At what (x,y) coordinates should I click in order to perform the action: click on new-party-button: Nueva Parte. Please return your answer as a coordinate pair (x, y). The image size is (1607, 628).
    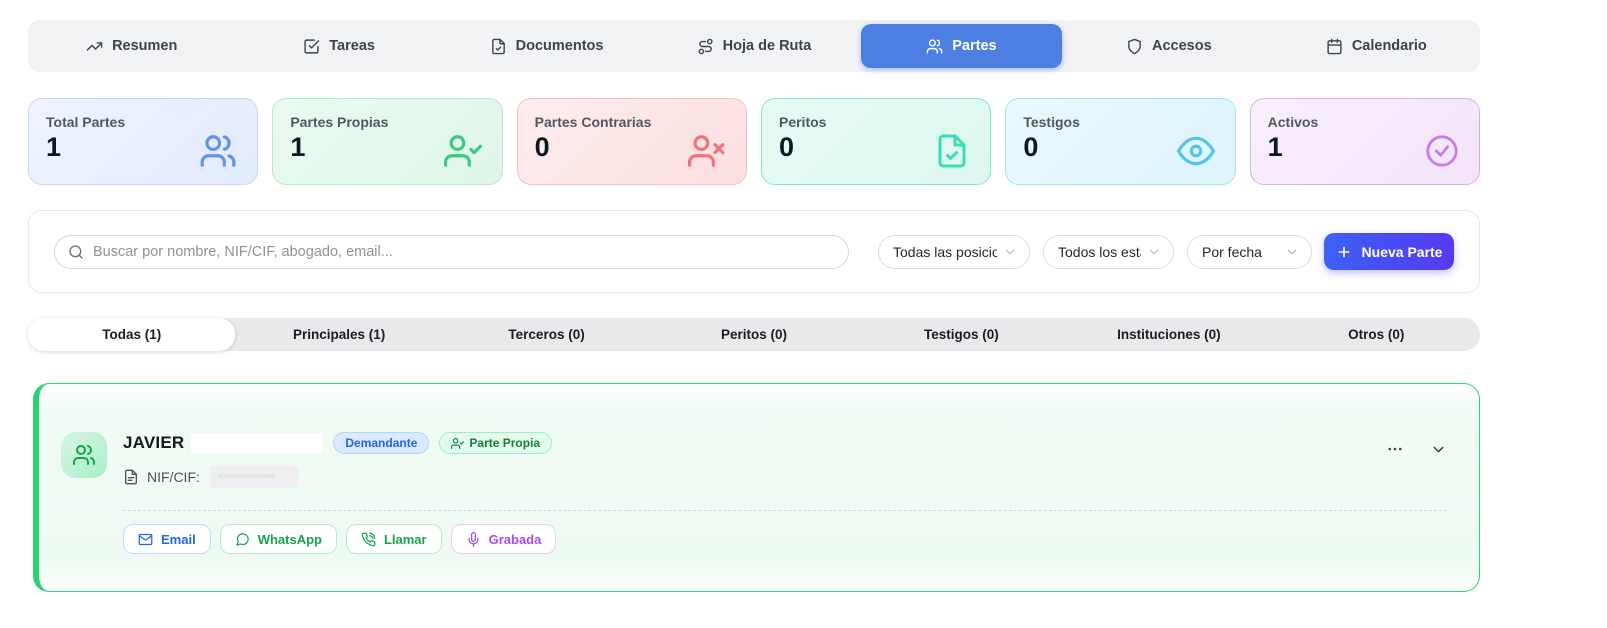
    Looking at the image, I should click on (1389, 251).